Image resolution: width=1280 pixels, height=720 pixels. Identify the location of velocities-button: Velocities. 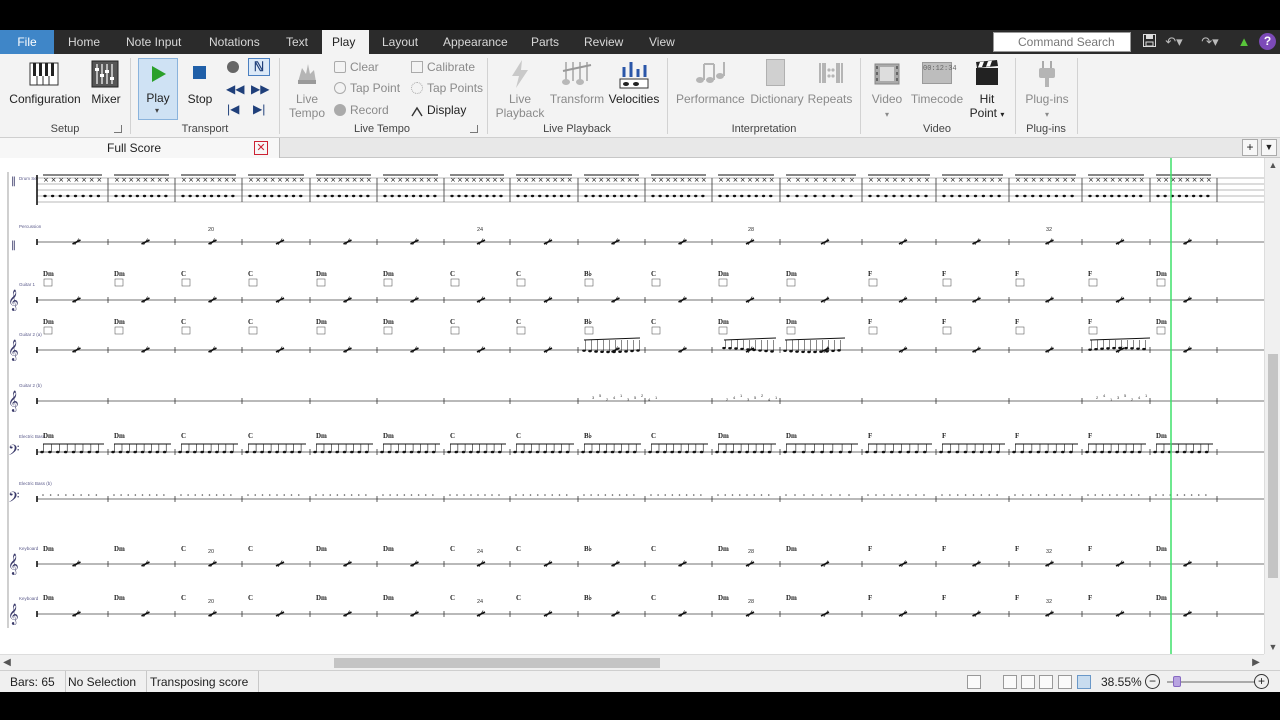
(634, 99).